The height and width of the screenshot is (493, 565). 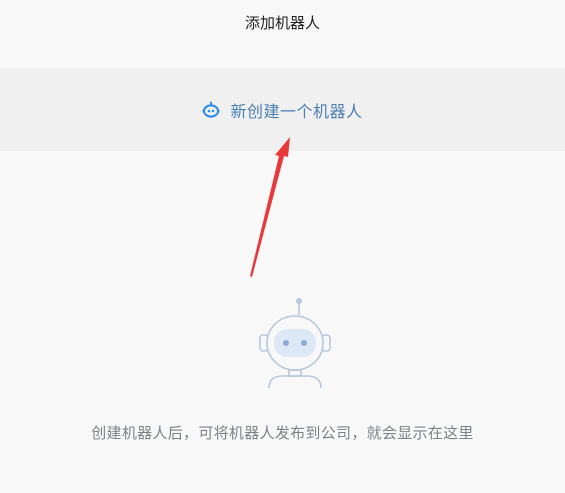 I want to click on robot-illustration-icon, so click(x=295, y=342).